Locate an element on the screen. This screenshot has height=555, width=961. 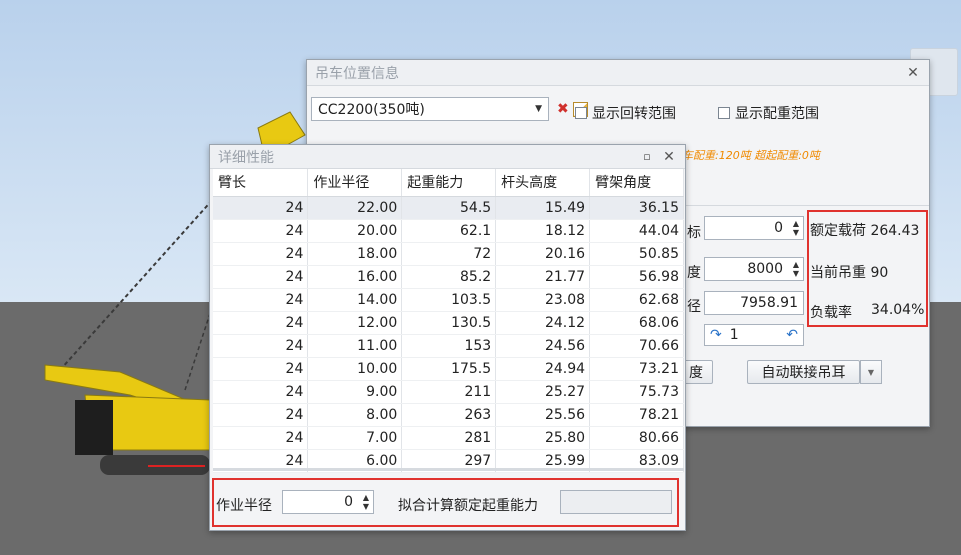
rotation-value: 1 is located at coordinates (734, 335).